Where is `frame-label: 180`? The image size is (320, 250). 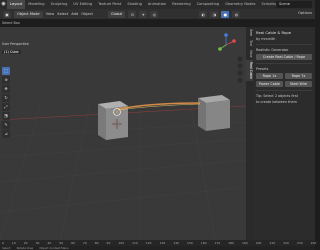
frame-label: 180 is located at coordinates (231, 243).